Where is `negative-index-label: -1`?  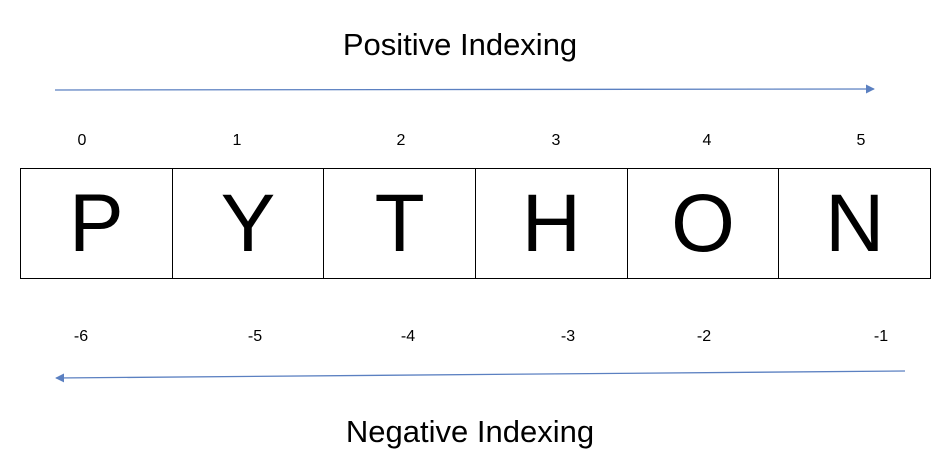
negative-index-label: -1 is located at coordinates (881, 336).